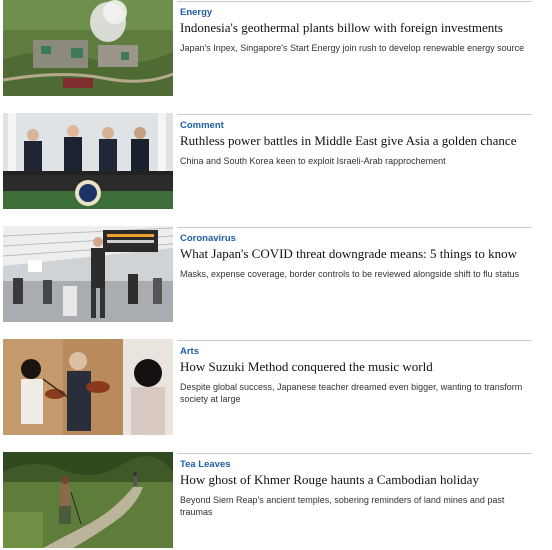  I want to click on category-label: Energy, so click(196, 12).